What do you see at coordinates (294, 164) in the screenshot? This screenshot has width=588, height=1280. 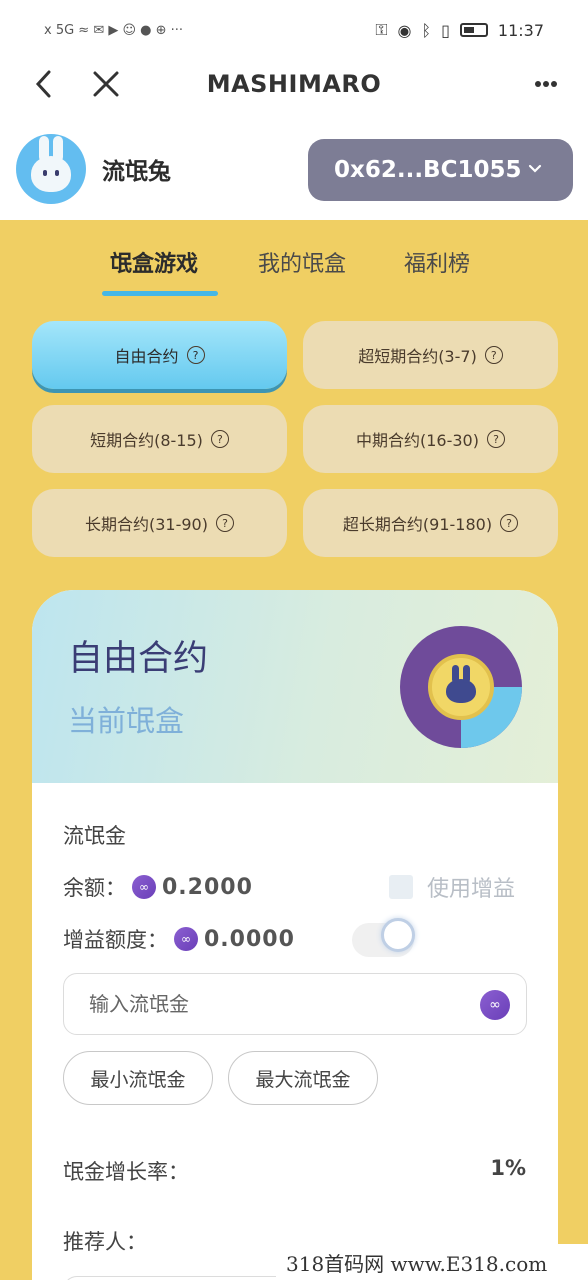 I see `user-header: 流氓兔 0x62...BC1055` at bounding box center [294, 164].